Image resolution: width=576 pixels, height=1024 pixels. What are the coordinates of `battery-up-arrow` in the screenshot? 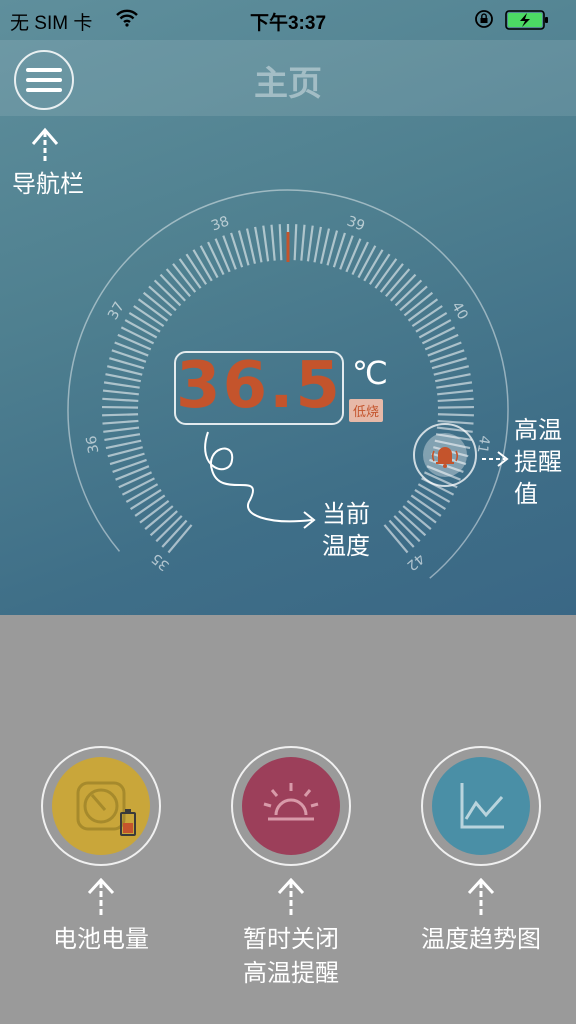 It's located at (101, 897).